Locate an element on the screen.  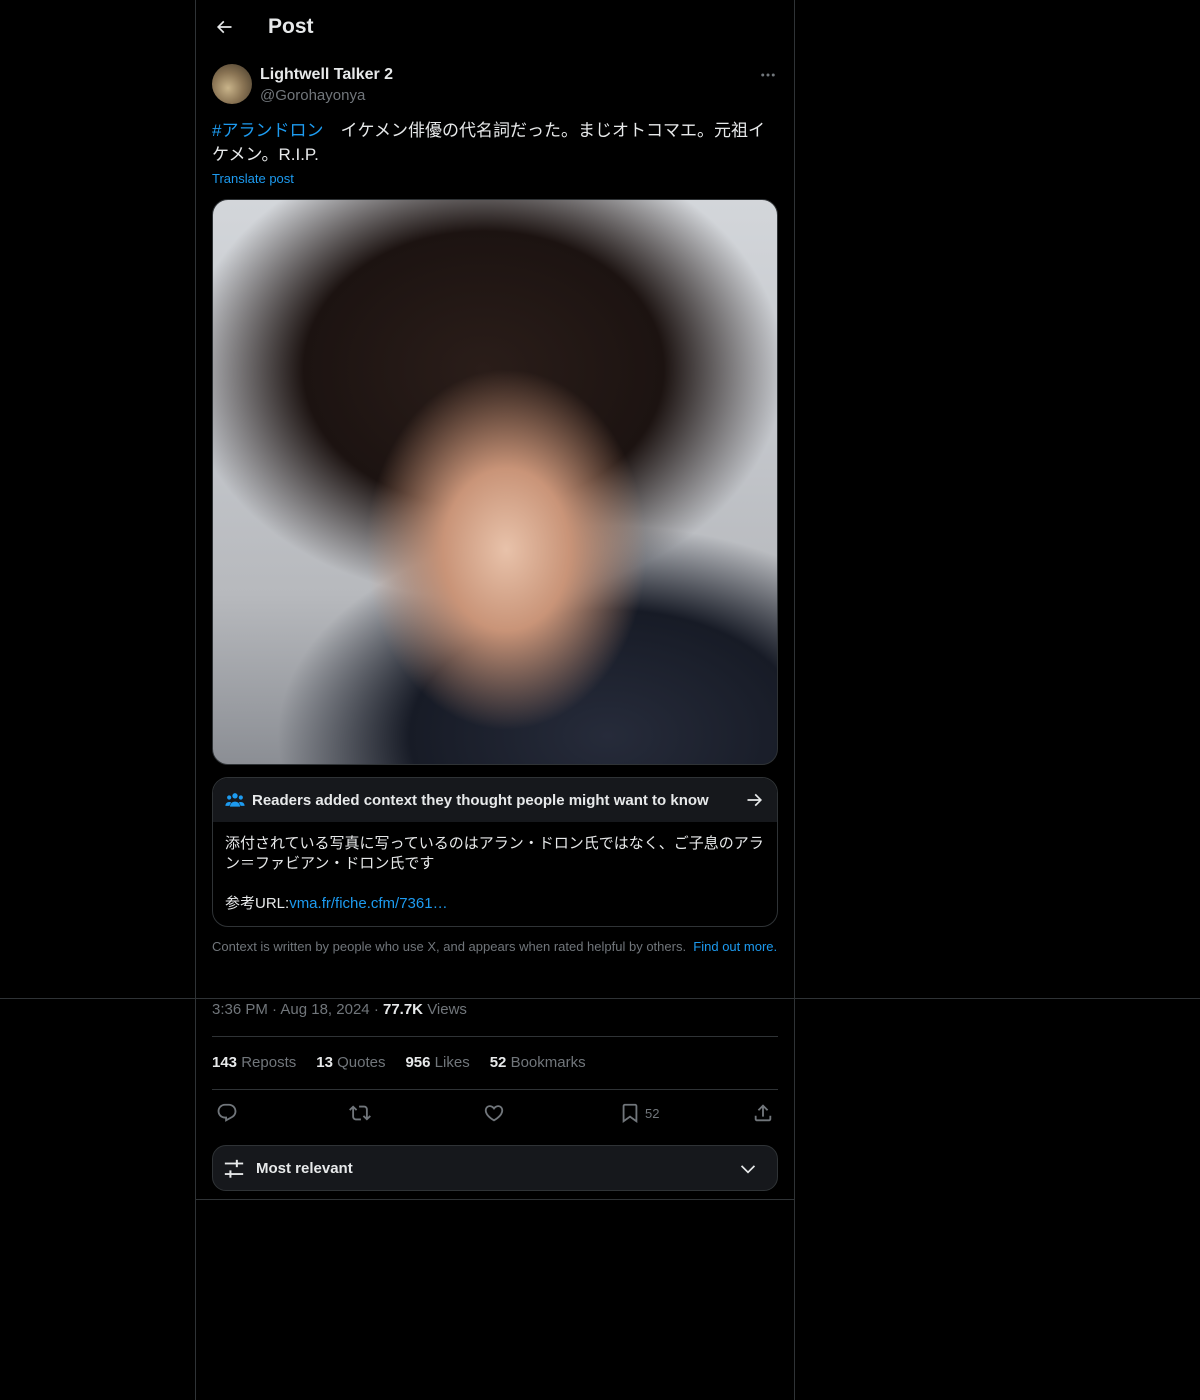
repost-icon is located at coordinates (360, 1113).